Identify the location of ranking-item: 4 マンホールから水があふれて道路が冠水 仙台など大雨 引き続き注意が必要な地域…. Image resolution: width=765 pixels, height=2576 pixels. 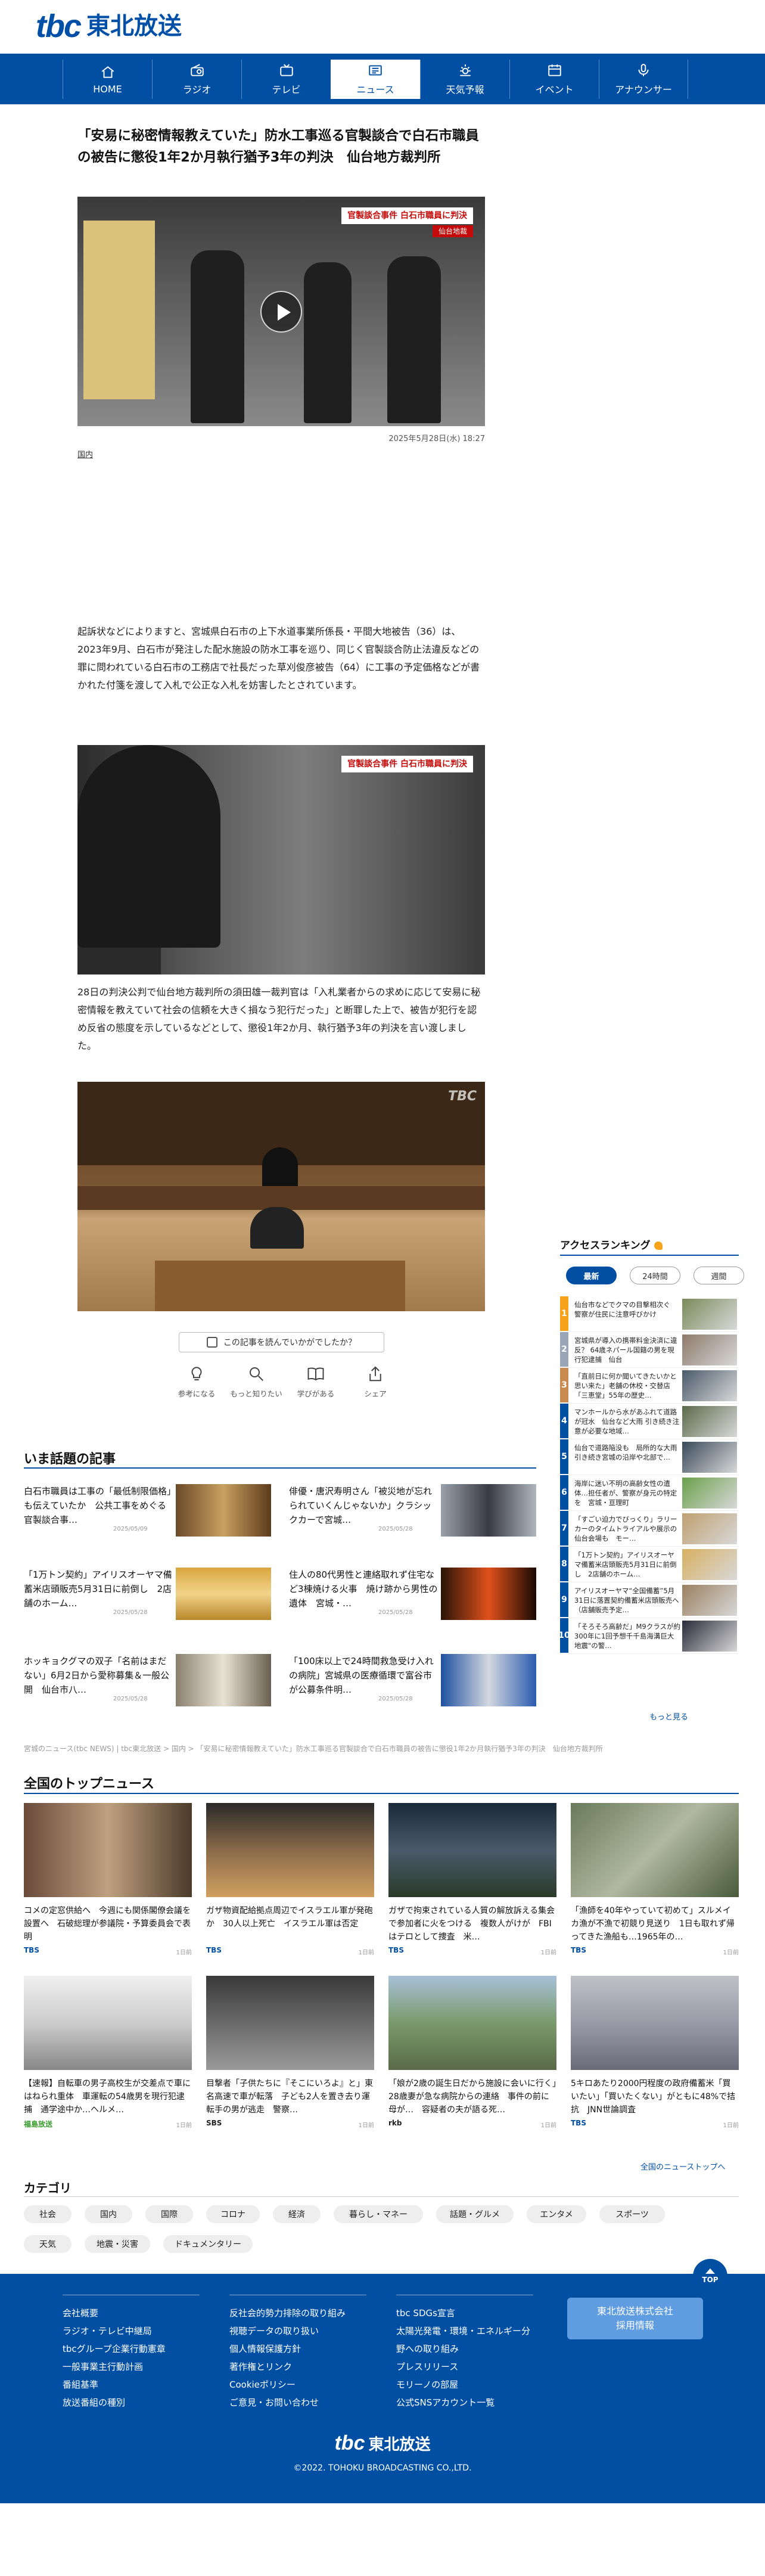
(650, 1421).